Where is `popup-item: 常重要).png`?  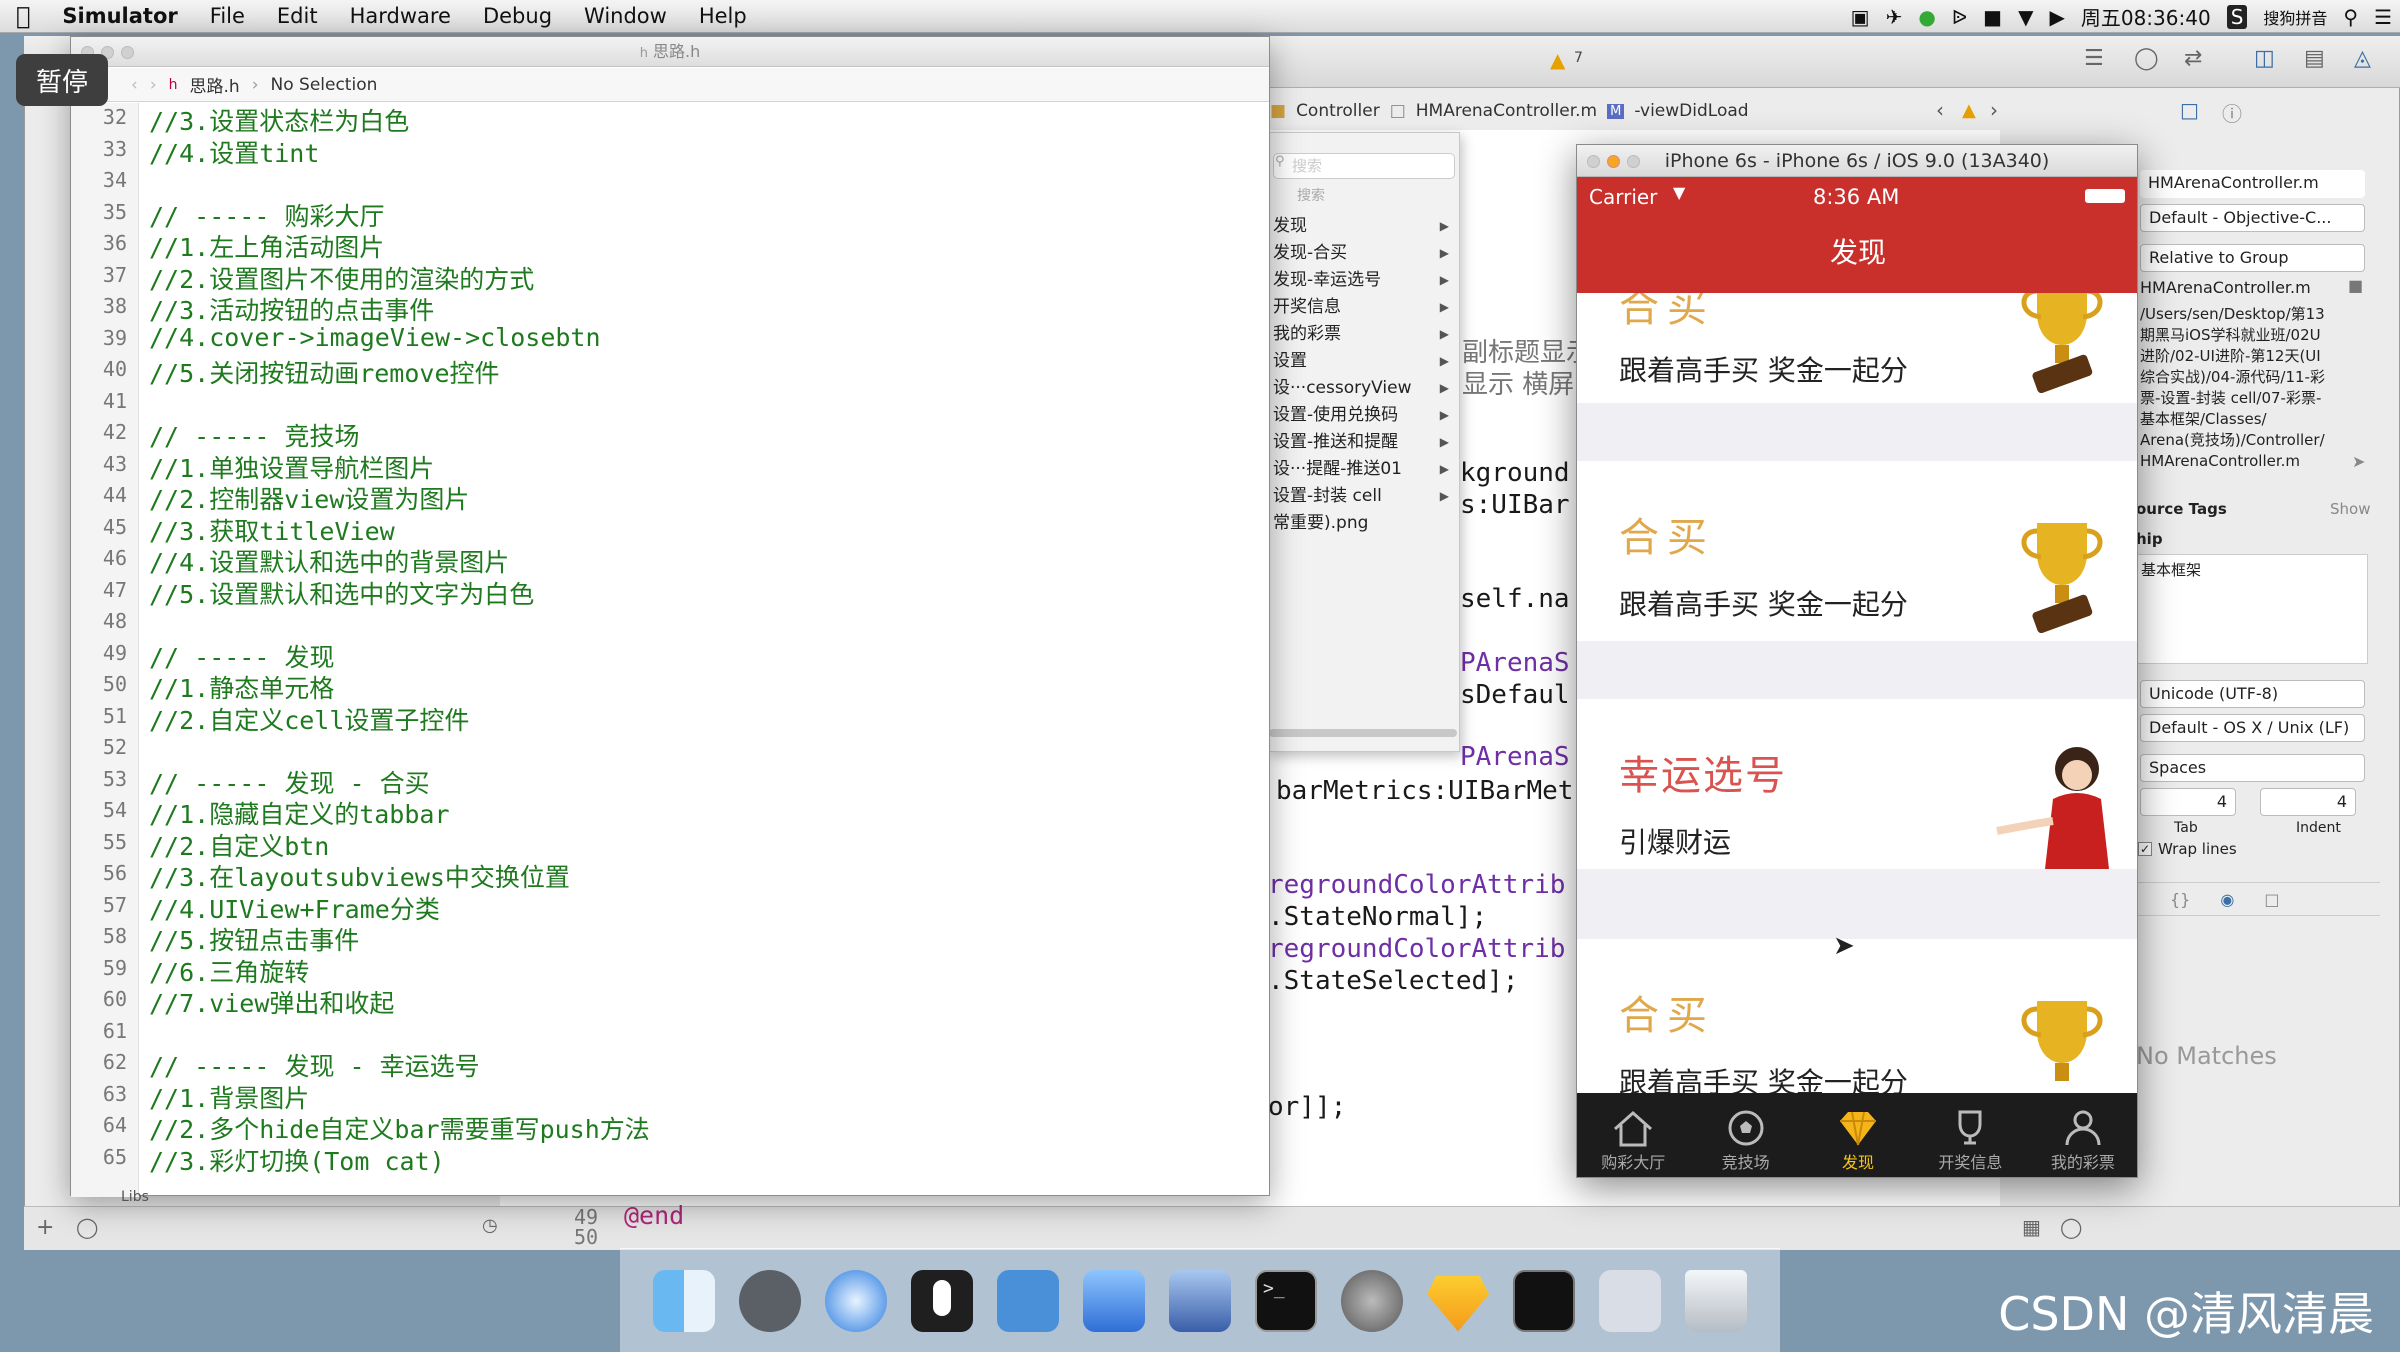 popup-item: 常重要).png is located at coordinates (1363, 523).